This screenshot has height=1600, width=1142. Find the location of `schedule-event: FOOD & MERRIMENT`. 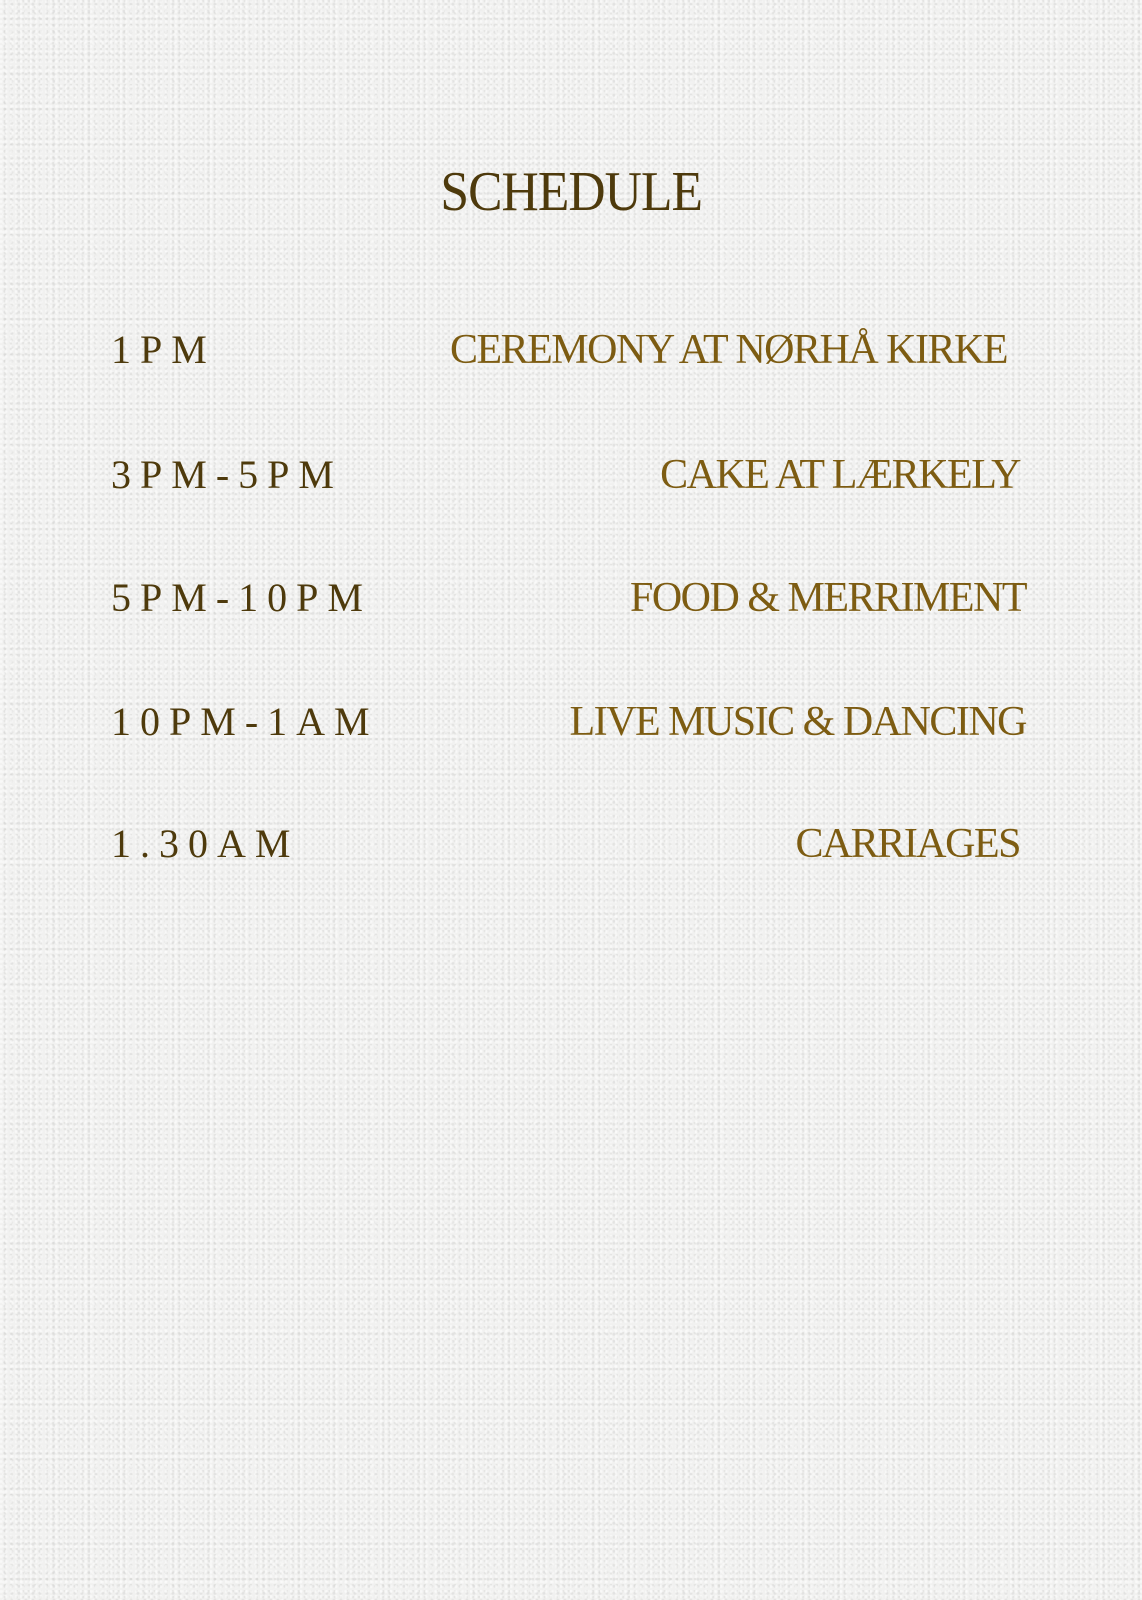

schedule-event: FOOD & MERRIMENT is located at coordinates (828, 598).